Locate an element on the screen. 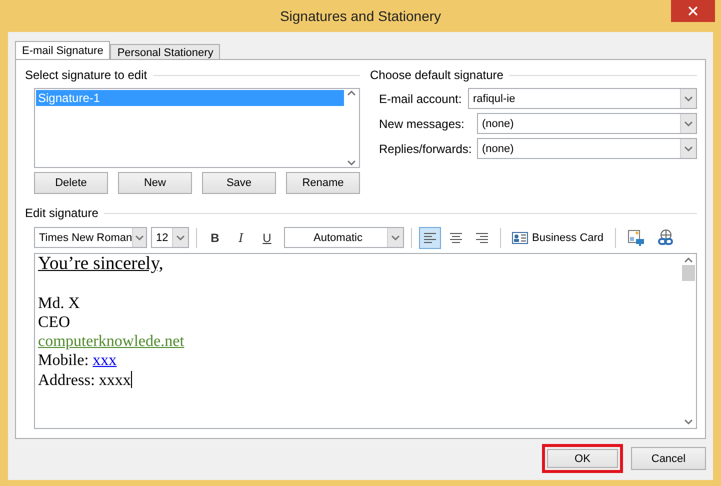 The height and width of the screenshot is (486, 721). section-label: Choose default signature is located at coordinates (437, 75).